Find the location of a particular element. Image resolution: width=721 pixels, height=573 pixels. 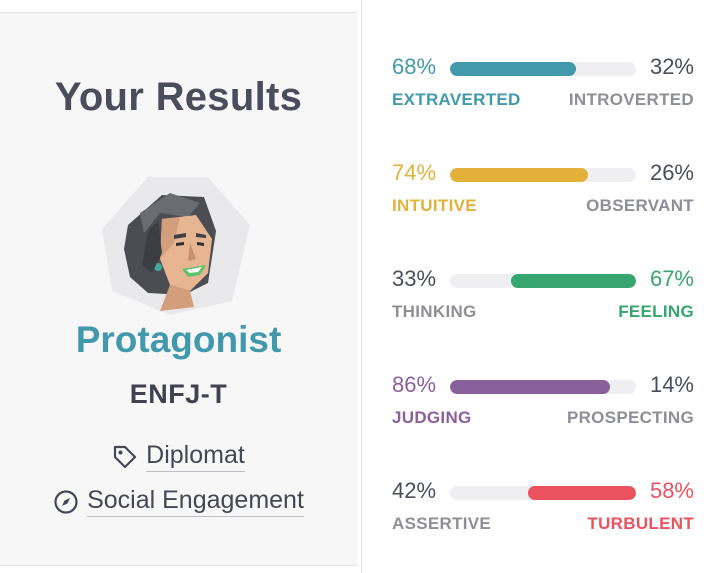

compass-icon is located at coordinates (66, 501).